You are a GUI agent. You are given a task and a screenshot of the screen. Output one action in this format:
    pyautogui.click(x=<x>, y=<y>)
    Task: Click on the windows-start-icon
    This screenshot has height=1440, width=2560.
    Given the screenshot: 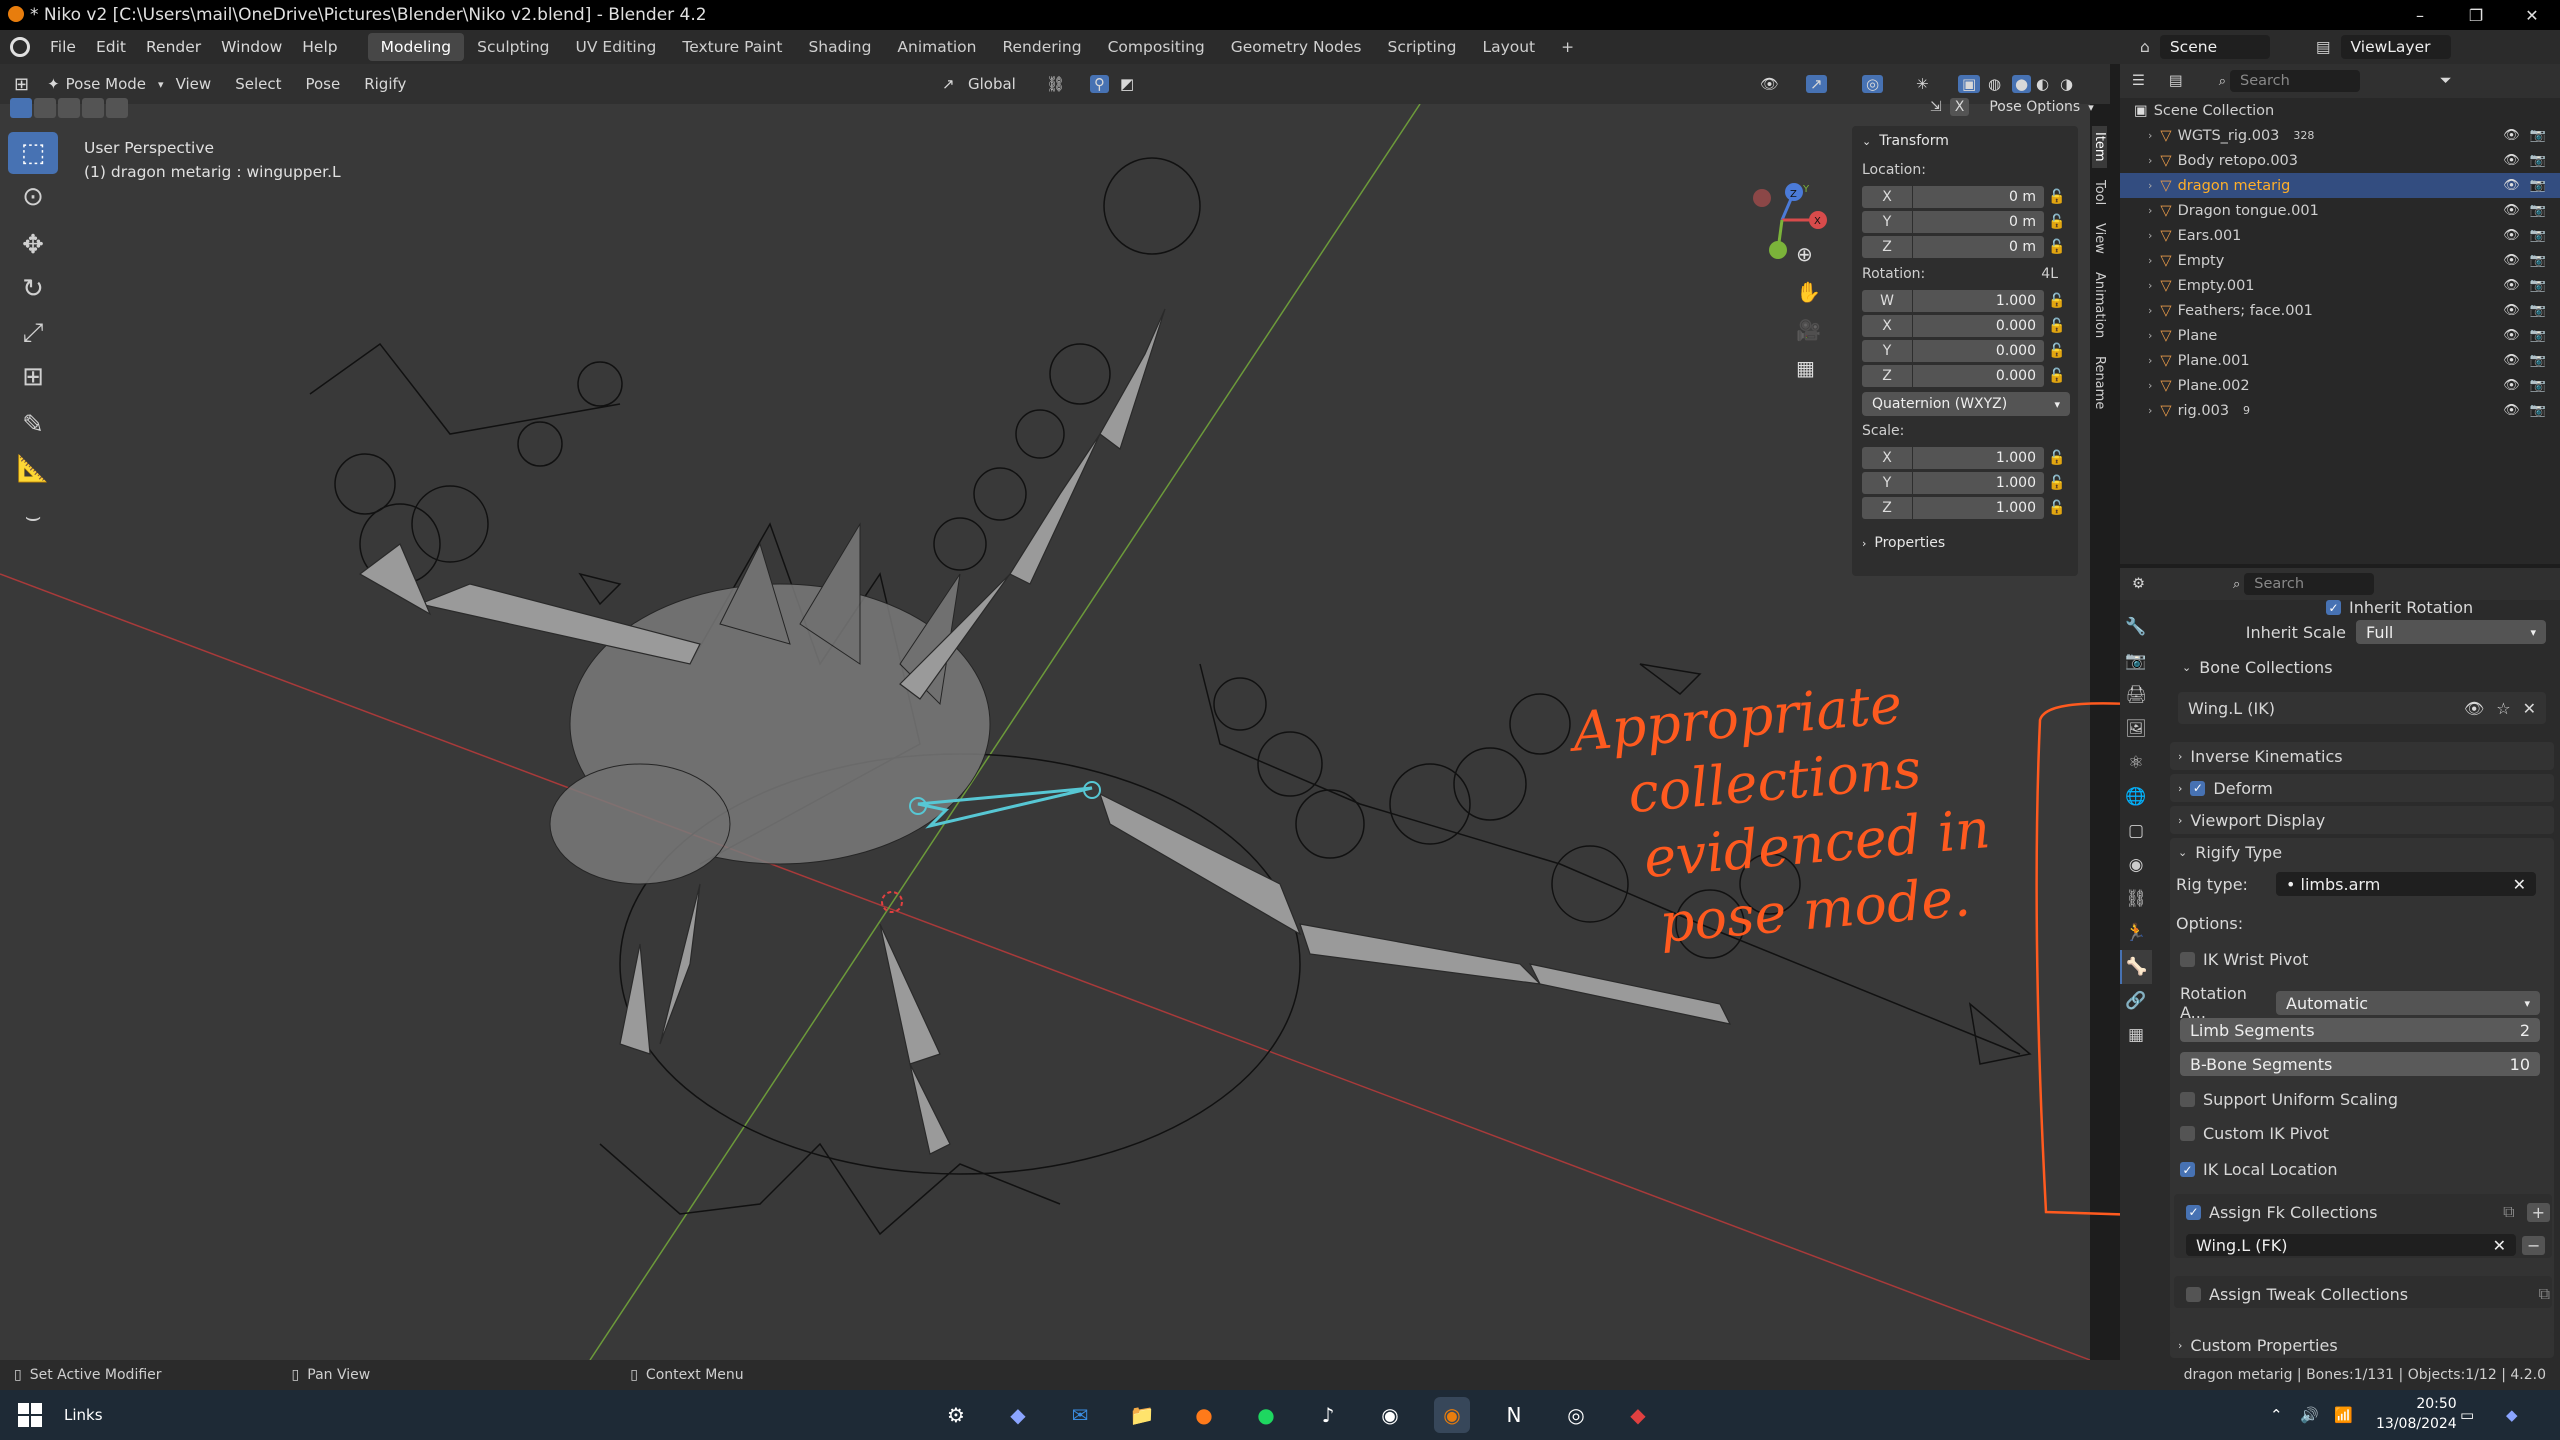 What is the action you would take?
    pyautogui.click(x=30, y=1415)
    